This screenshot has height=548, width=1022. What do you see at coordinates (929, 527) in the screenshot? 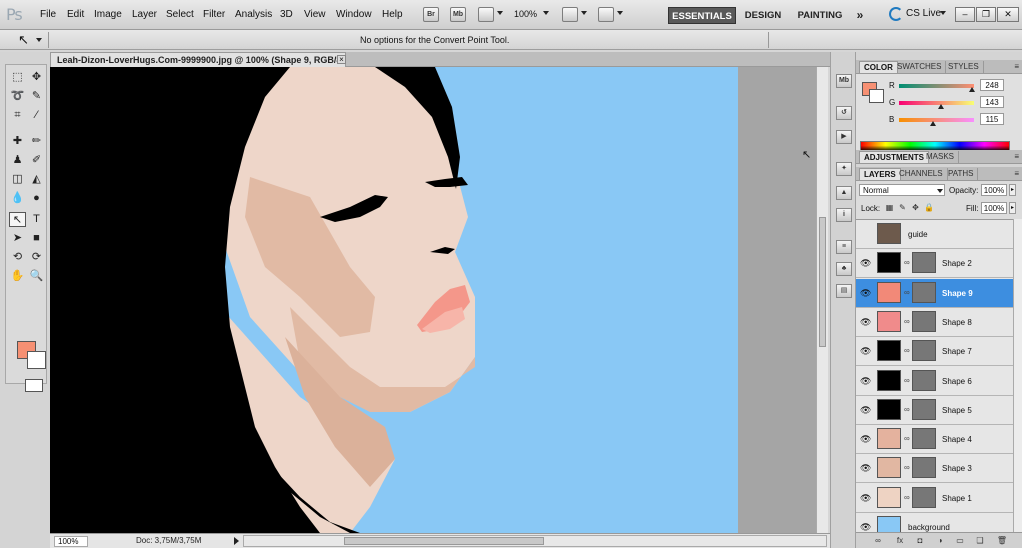
I see `layer-name: background` at bounding box center [929, 527].